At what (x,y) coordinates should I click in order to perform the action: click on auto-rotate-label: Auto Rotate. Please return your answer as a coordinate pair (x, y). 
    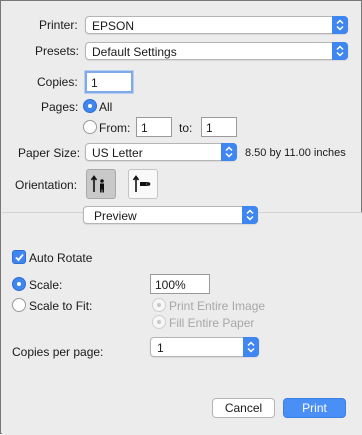
    Looking at the image, I should click on (61, 258).